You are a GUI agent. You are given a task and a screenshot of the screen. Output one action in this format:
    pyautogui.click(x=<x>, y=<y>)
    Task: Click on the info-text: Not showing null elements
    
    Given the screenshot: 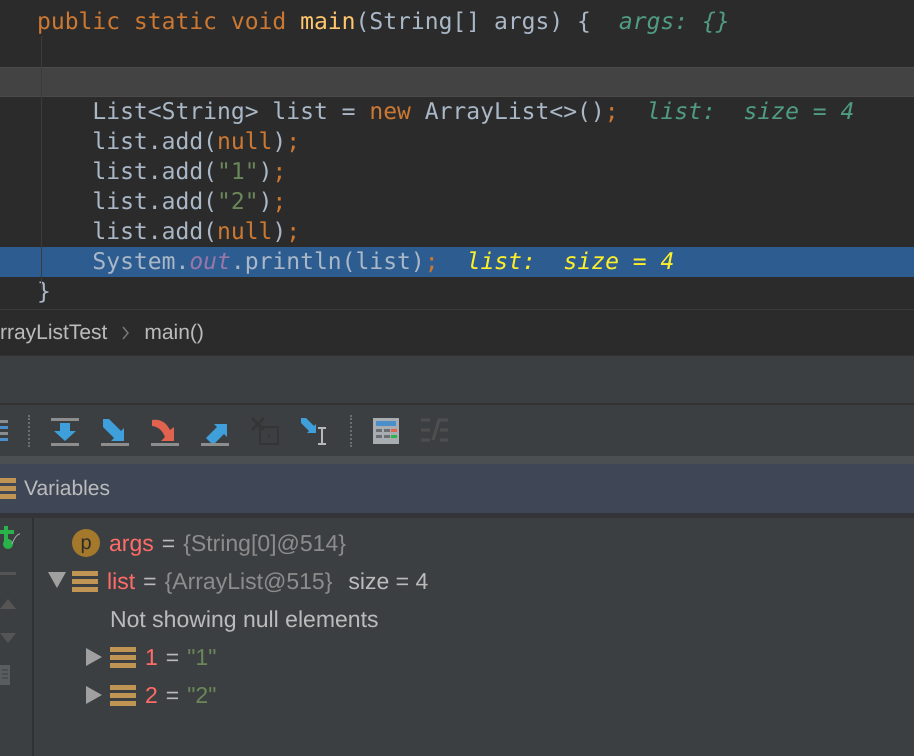 What is the action you would take?
    pyautogui.click(x=244, y=619)
    